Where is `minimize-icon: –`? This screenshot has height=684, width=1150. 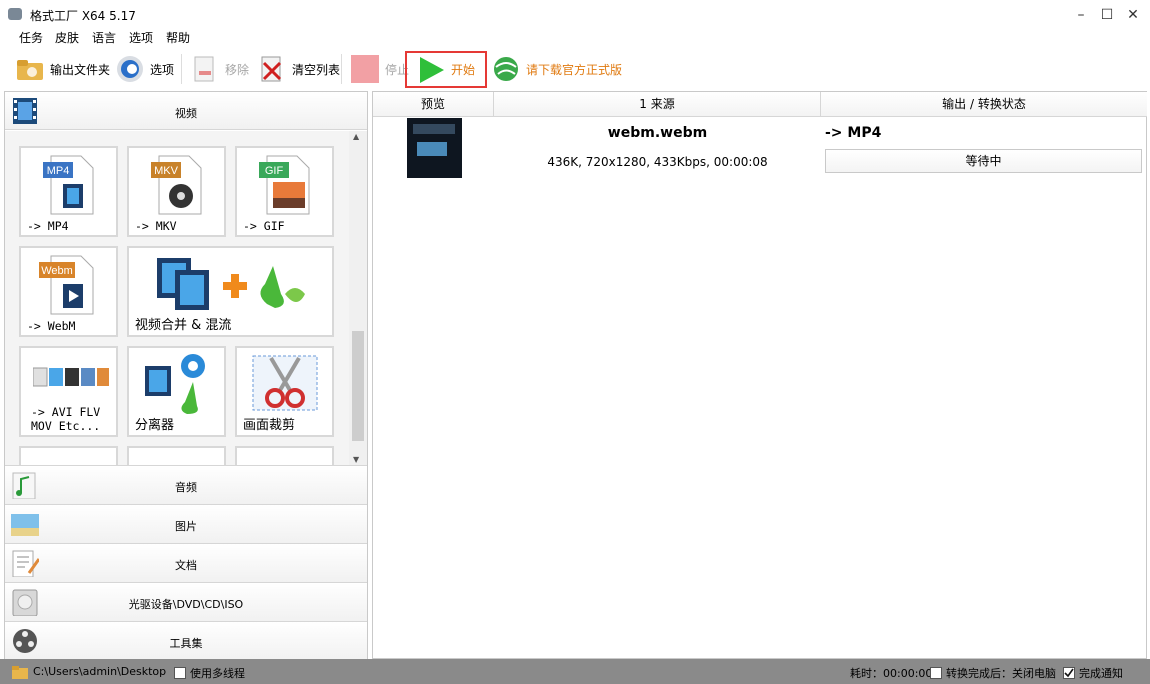 minimize-icon: – is located at coordinates (1081, 15).